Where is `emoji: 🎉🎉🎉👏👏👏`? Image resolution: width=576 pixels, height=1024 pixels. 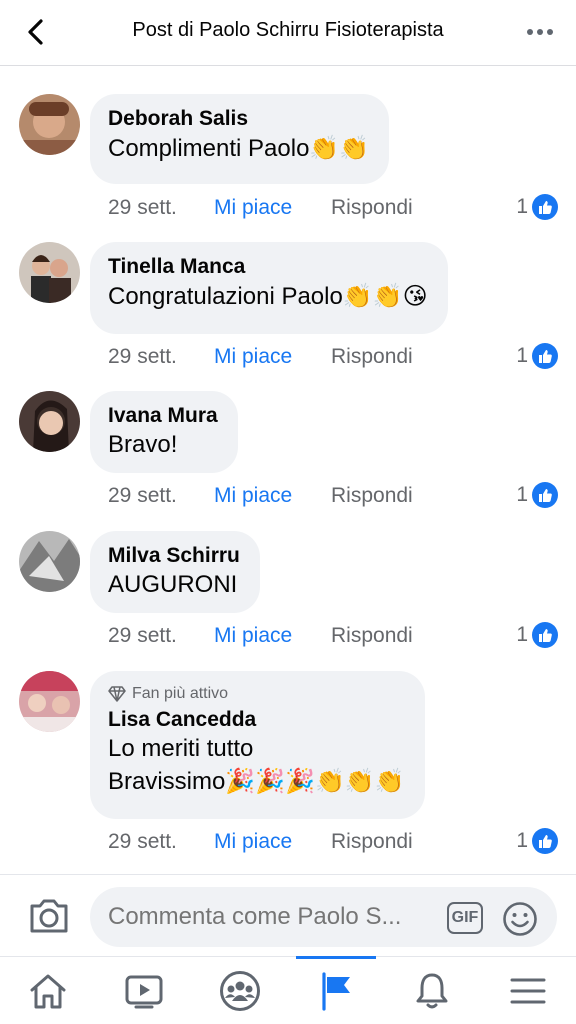 emoji: 🎉🎉🎉👏👏👏 is located at coordinates (315, 781).